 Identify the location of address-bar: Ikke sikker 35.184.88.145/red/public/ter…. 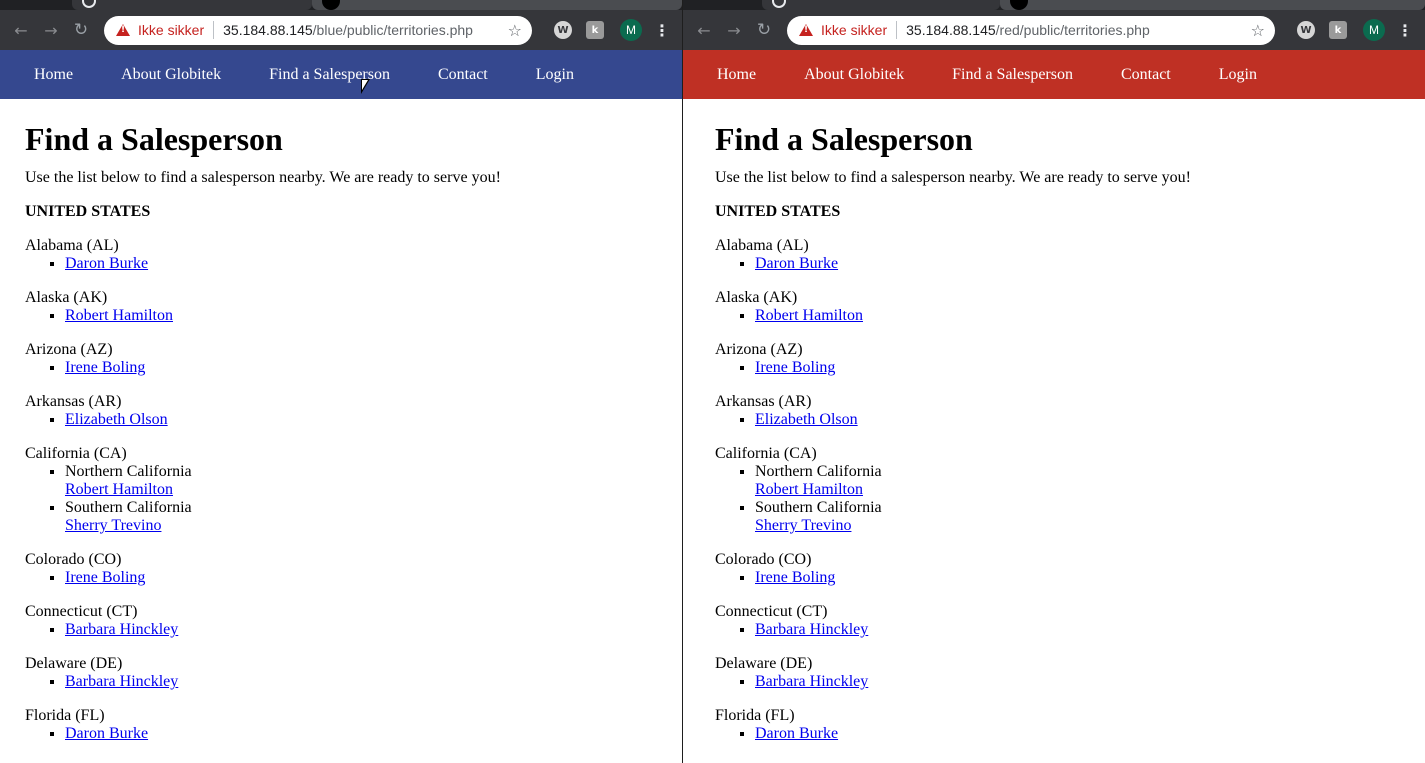
(1031, 30).